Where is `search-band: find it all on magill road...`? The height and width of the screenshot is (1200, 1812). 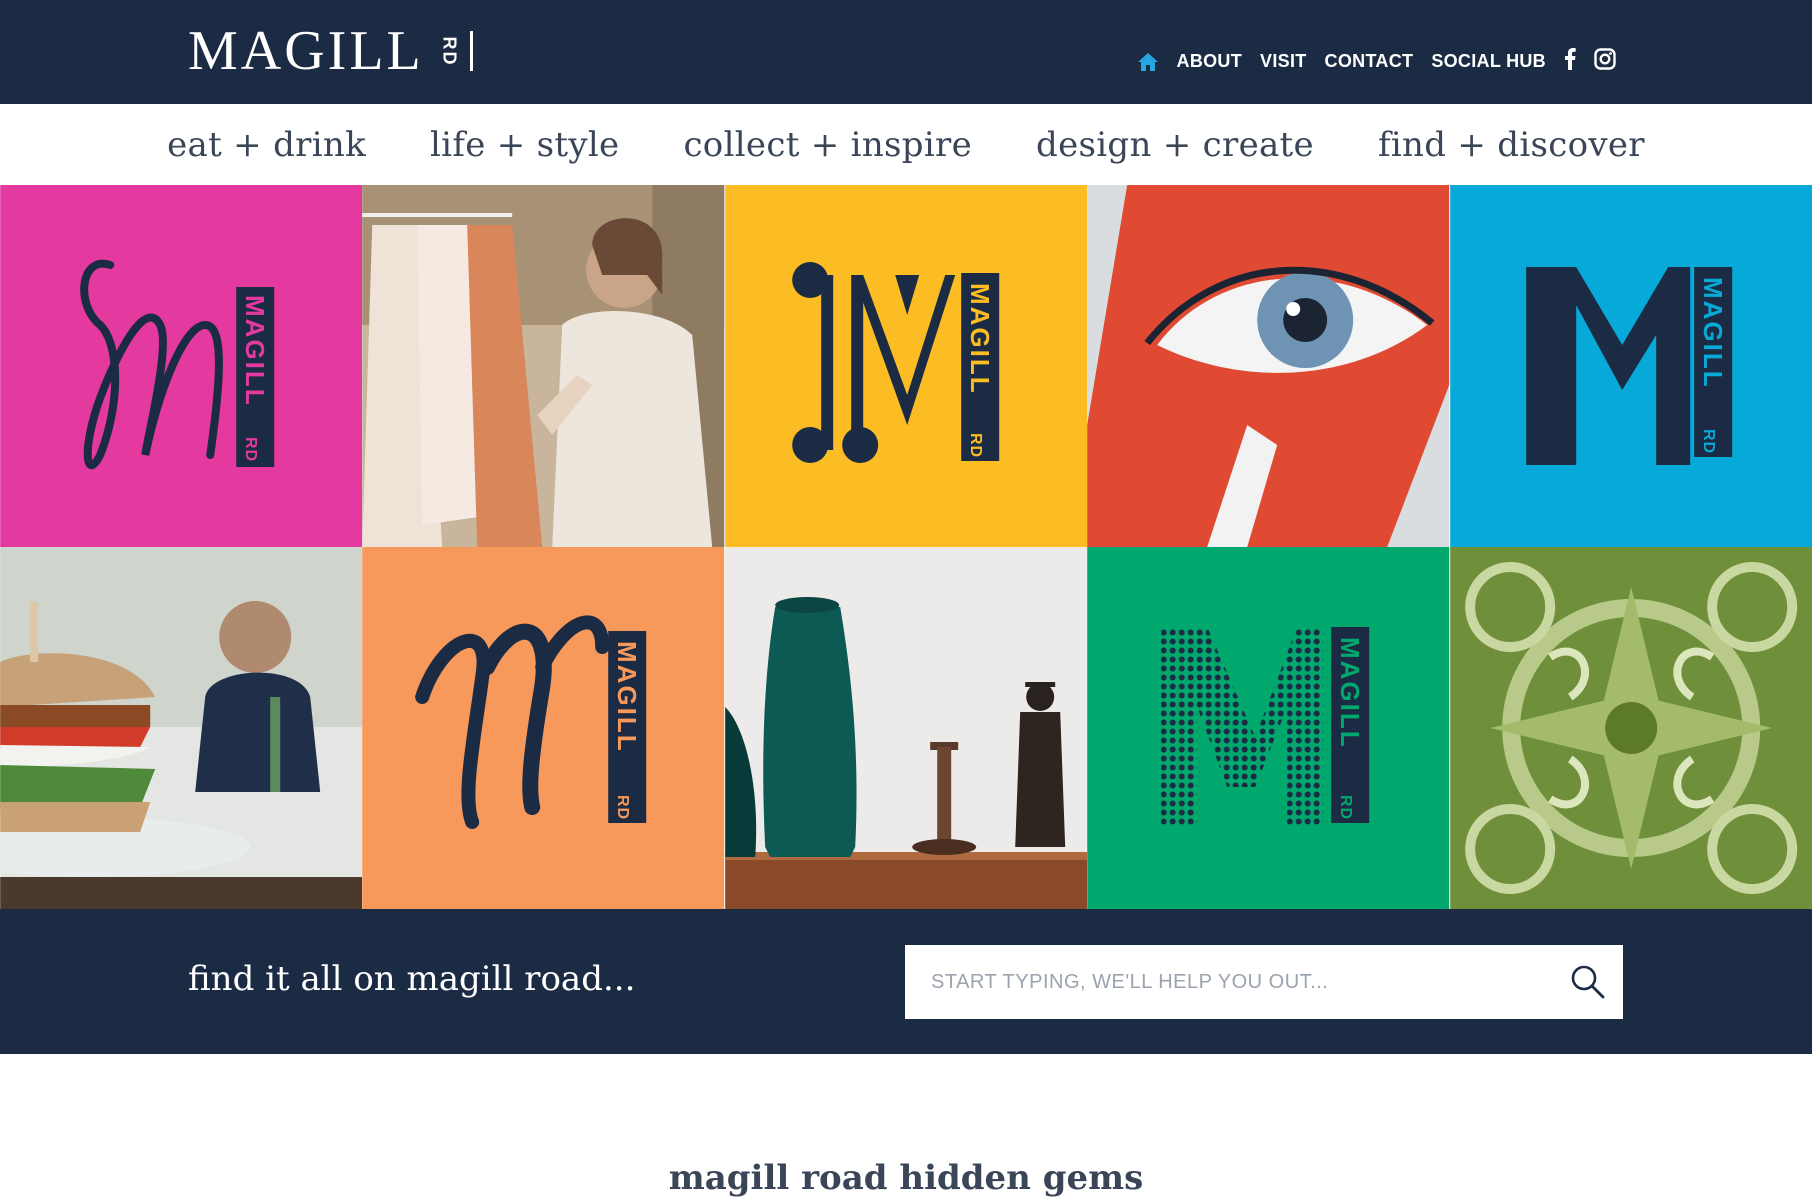
search-band: find it all on magill road... is located at coordinates (906, 981).